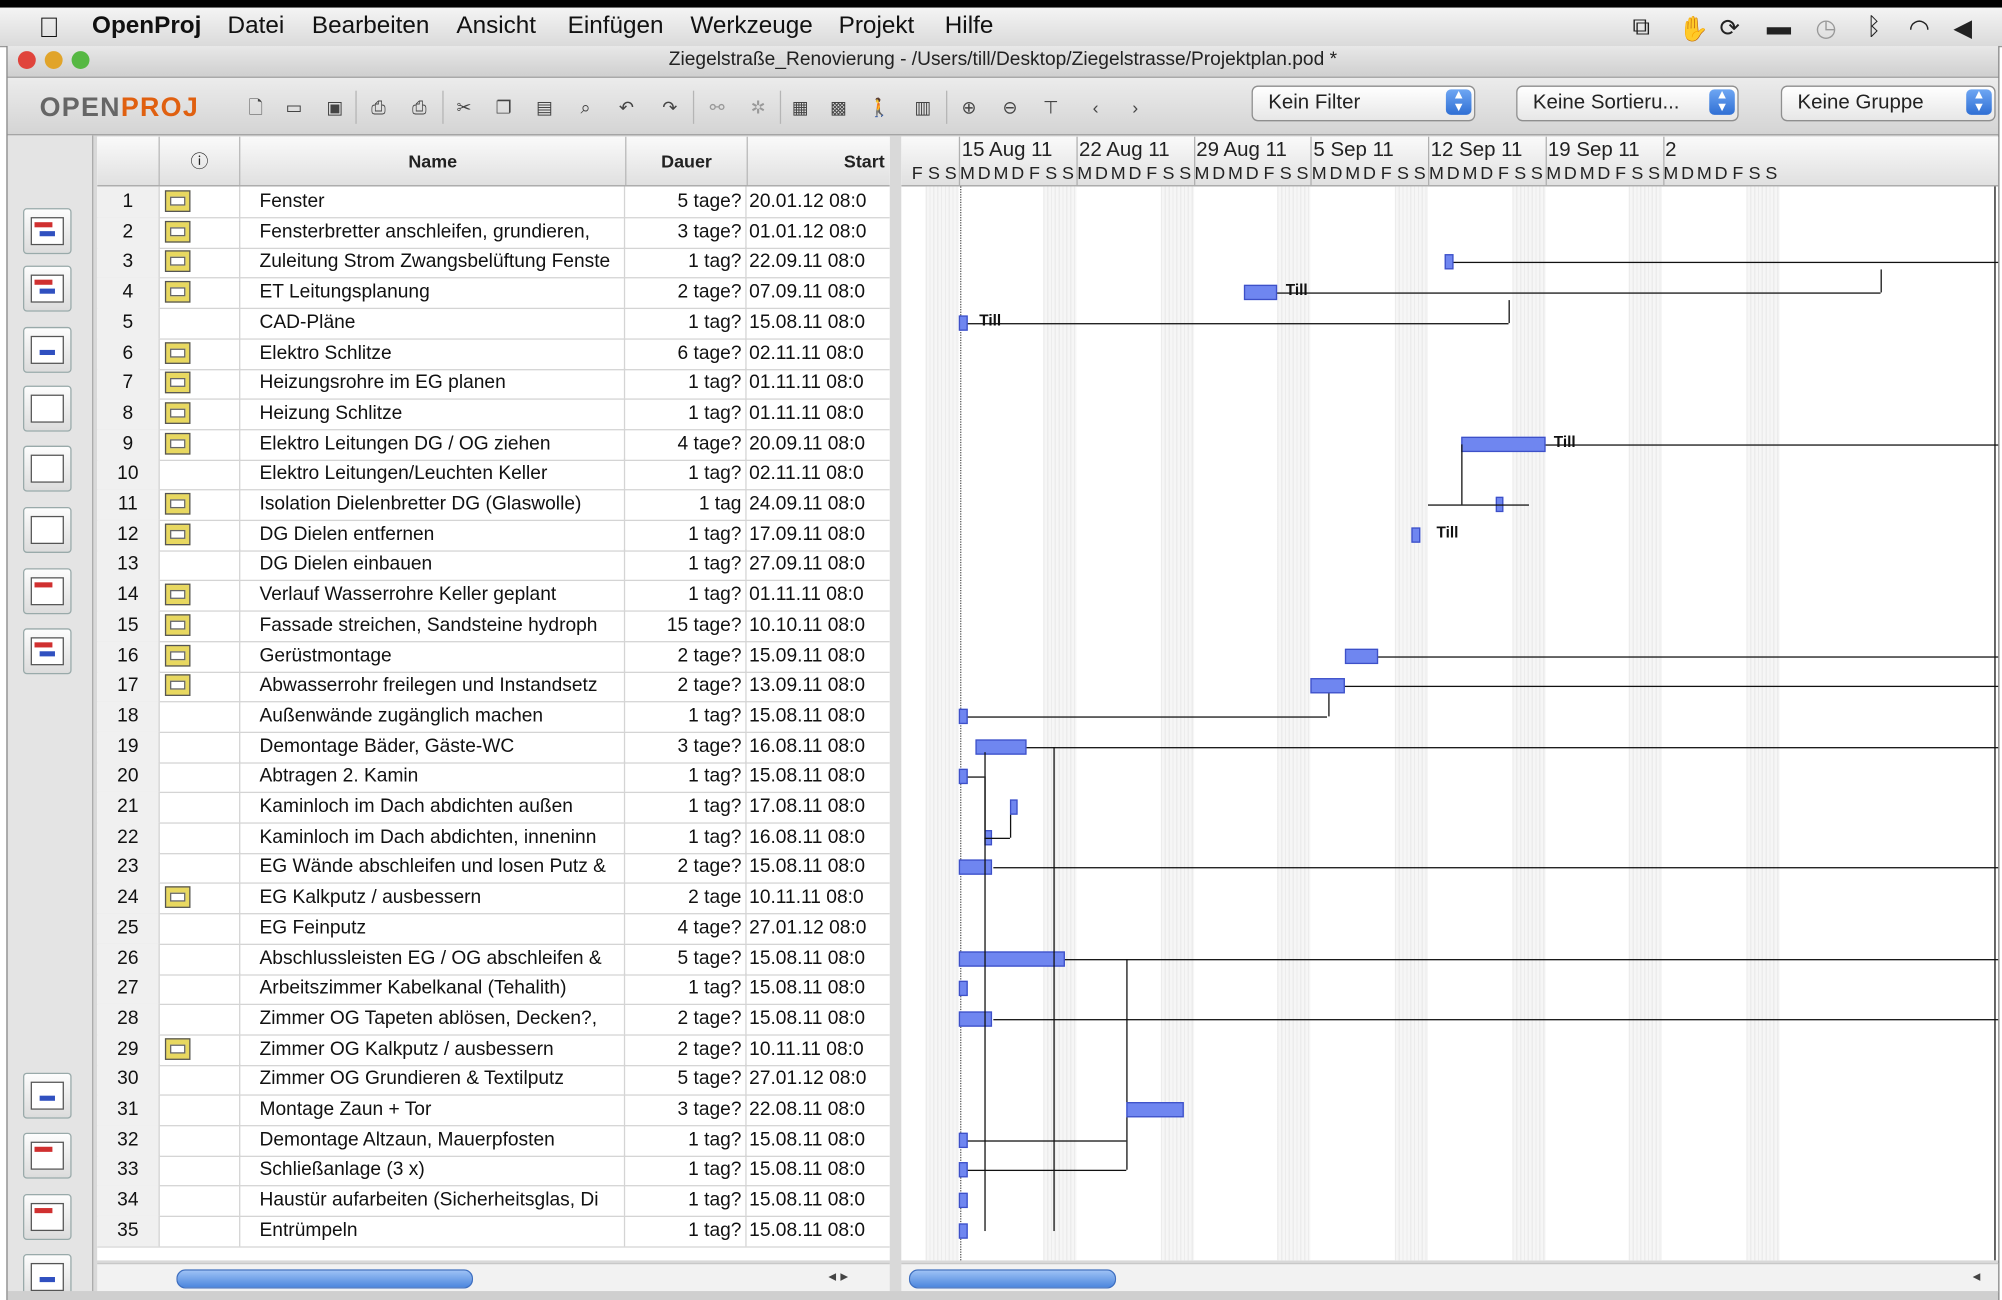  What do you see at coordinates (335, 107) in the screenshot?
I see `save-icon: ▣` at bounding box center [335, 107].